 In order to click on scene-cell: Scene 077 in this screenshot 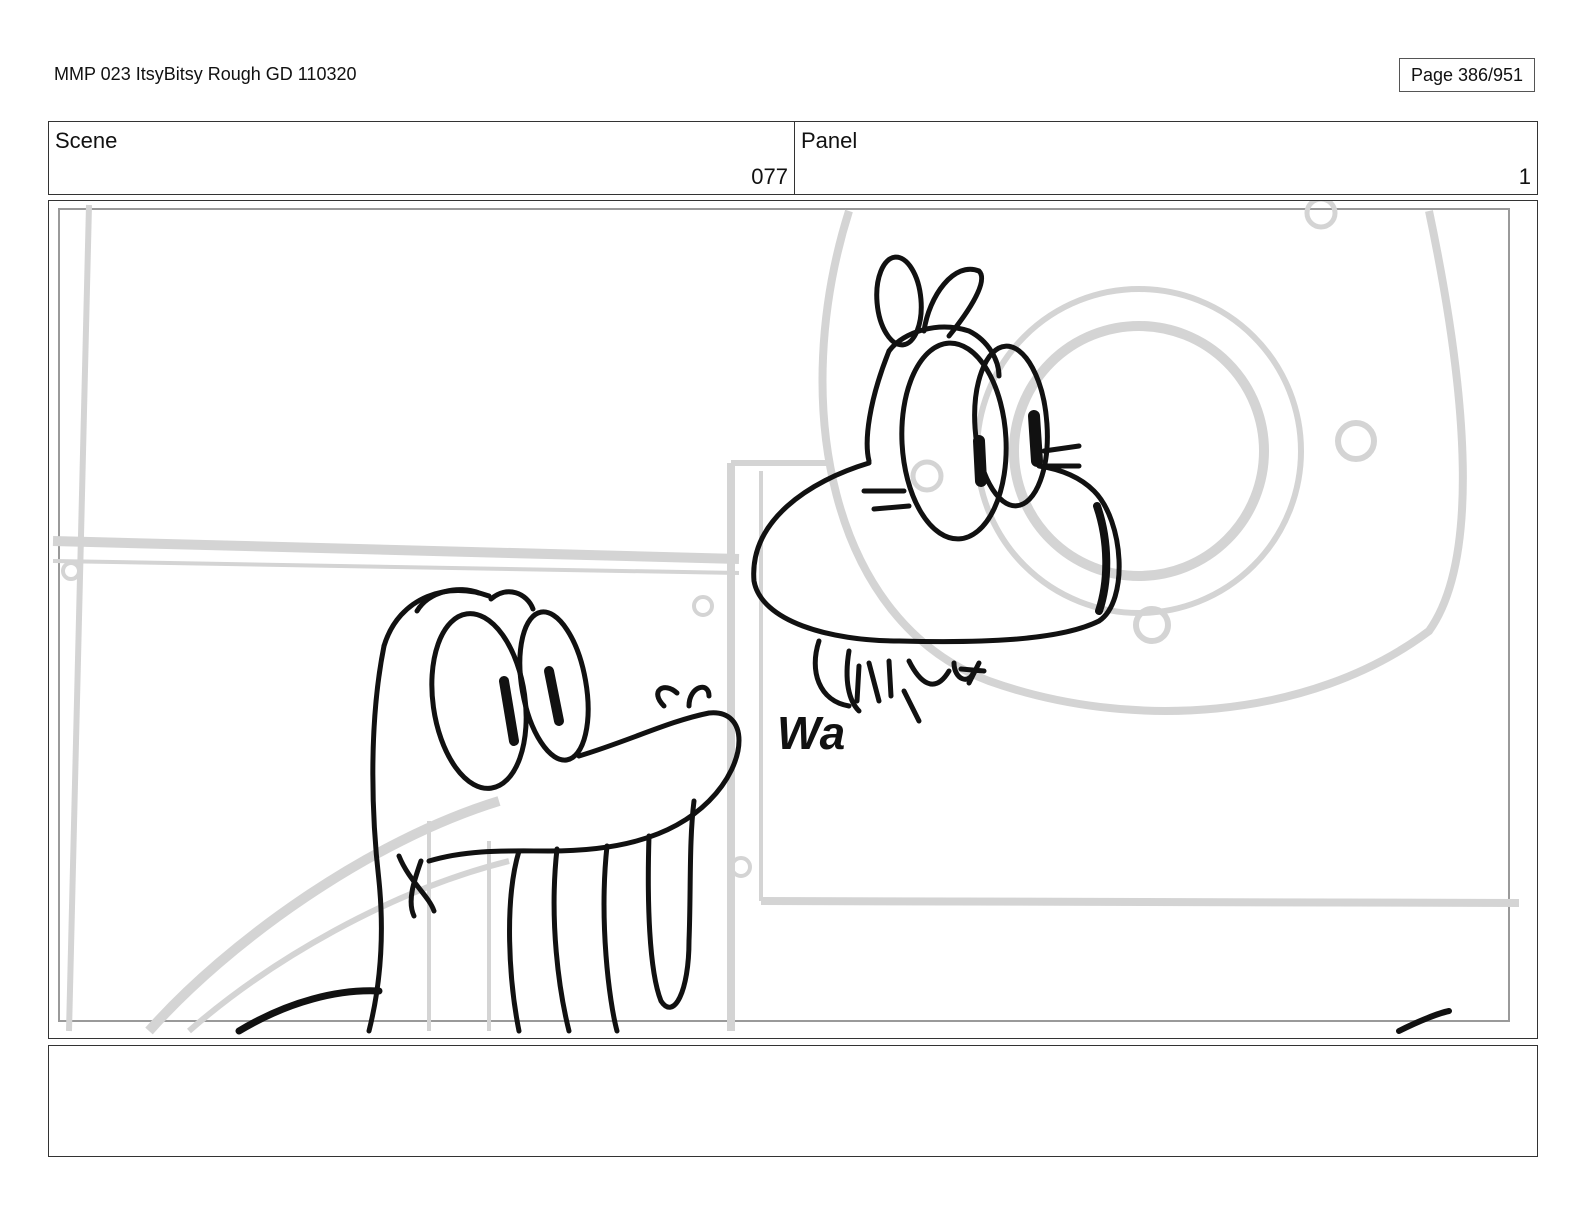, I will do `click(422, 158)`.